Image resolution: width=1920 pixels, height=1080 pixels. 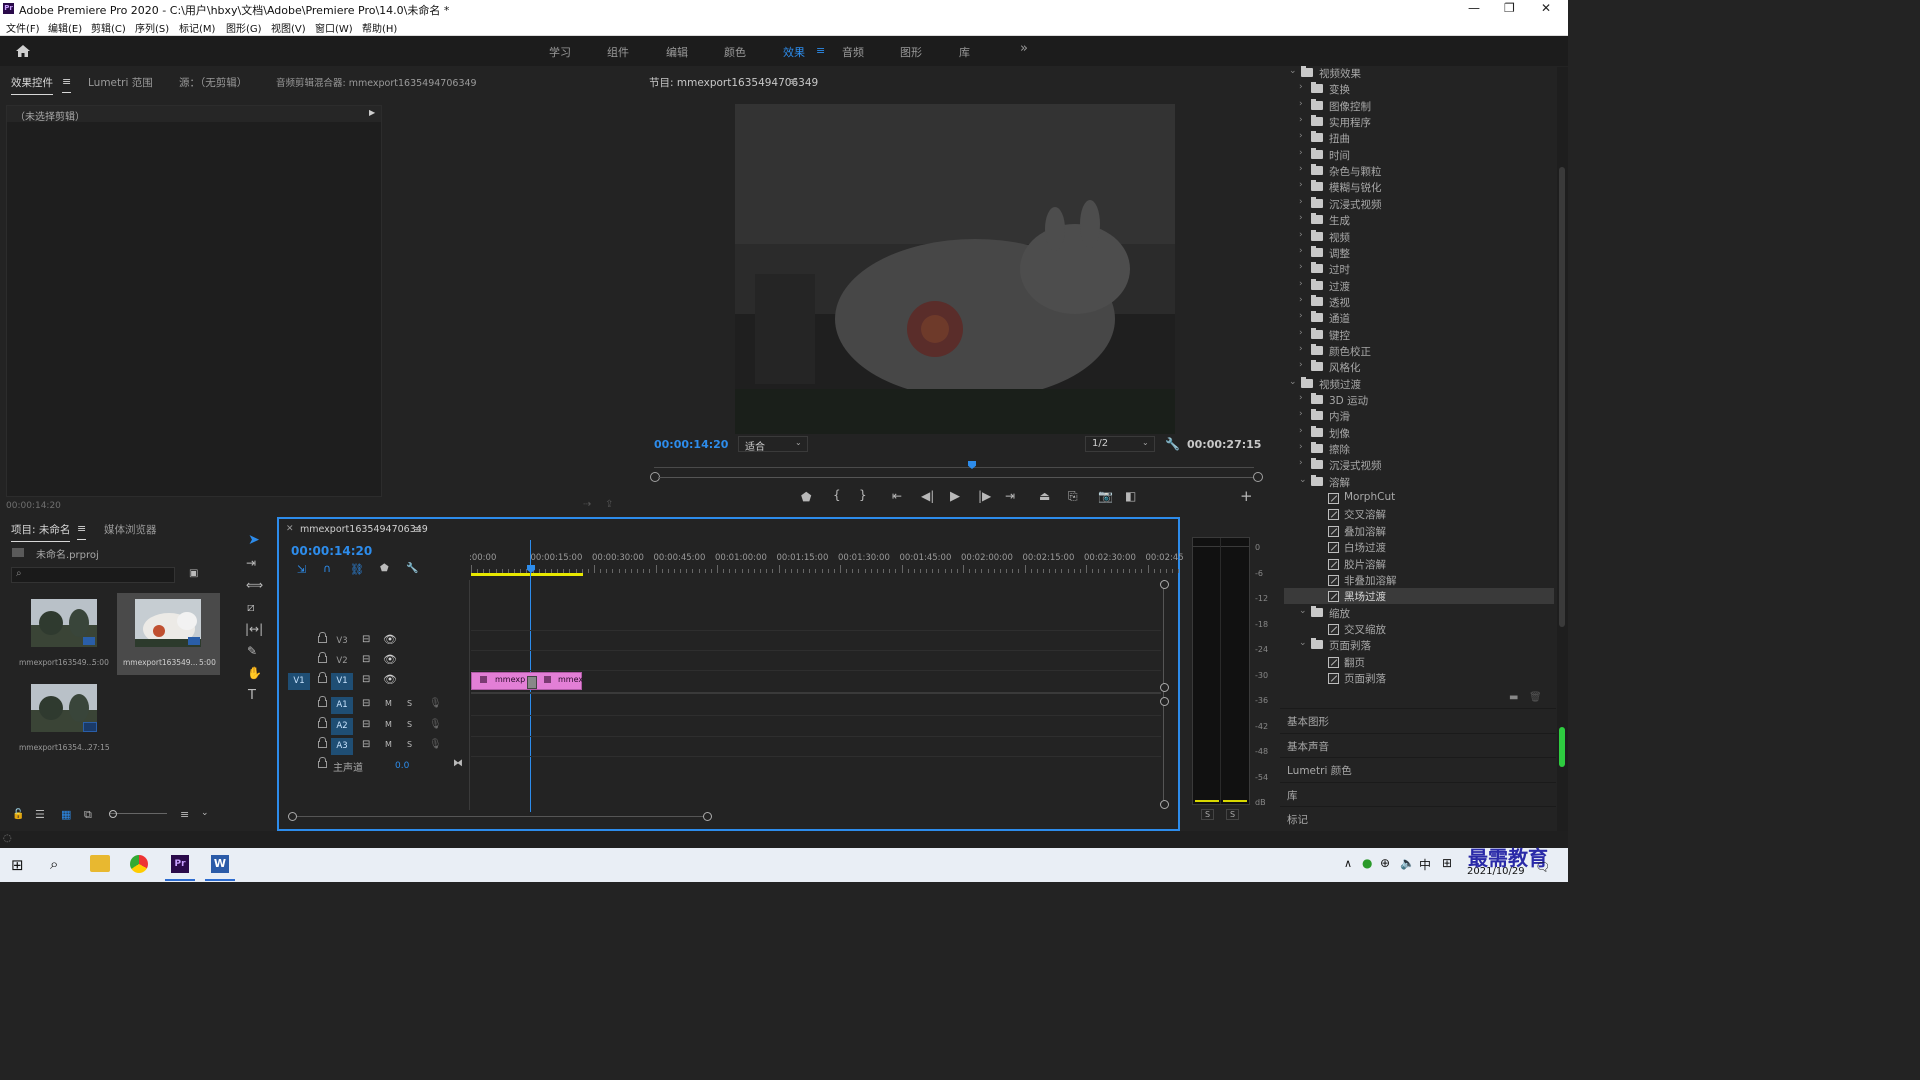 I want to click on effect-item: 黑场过渡, so click(x=1419, y=596).